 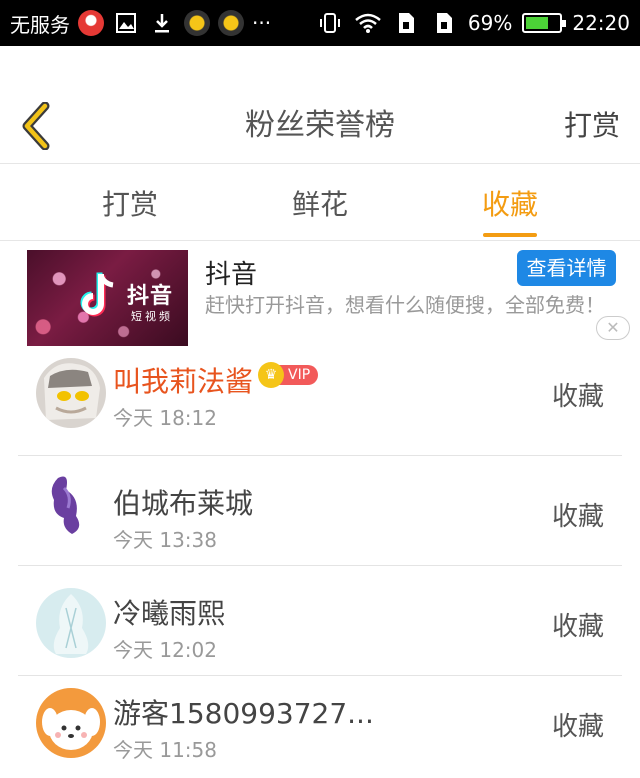 What do you see at coordinates (150, 296) in the screenshot?
I see `ad-image-text: 抖音` at bounding box center [150, 296].